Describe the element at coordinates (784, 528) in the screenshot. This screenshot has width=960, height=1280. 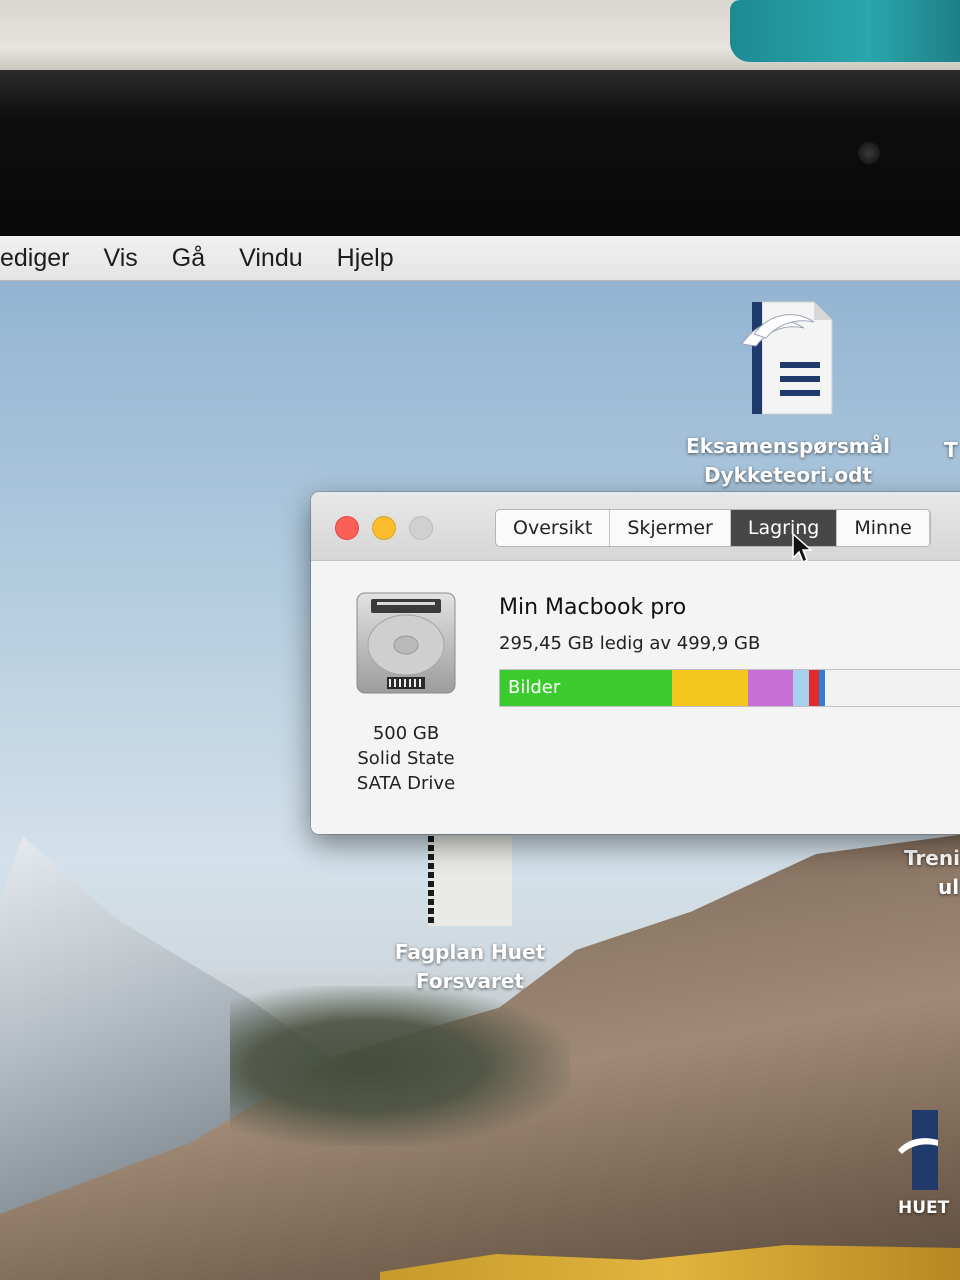
I see `tab-storage: Lagring` at that location.